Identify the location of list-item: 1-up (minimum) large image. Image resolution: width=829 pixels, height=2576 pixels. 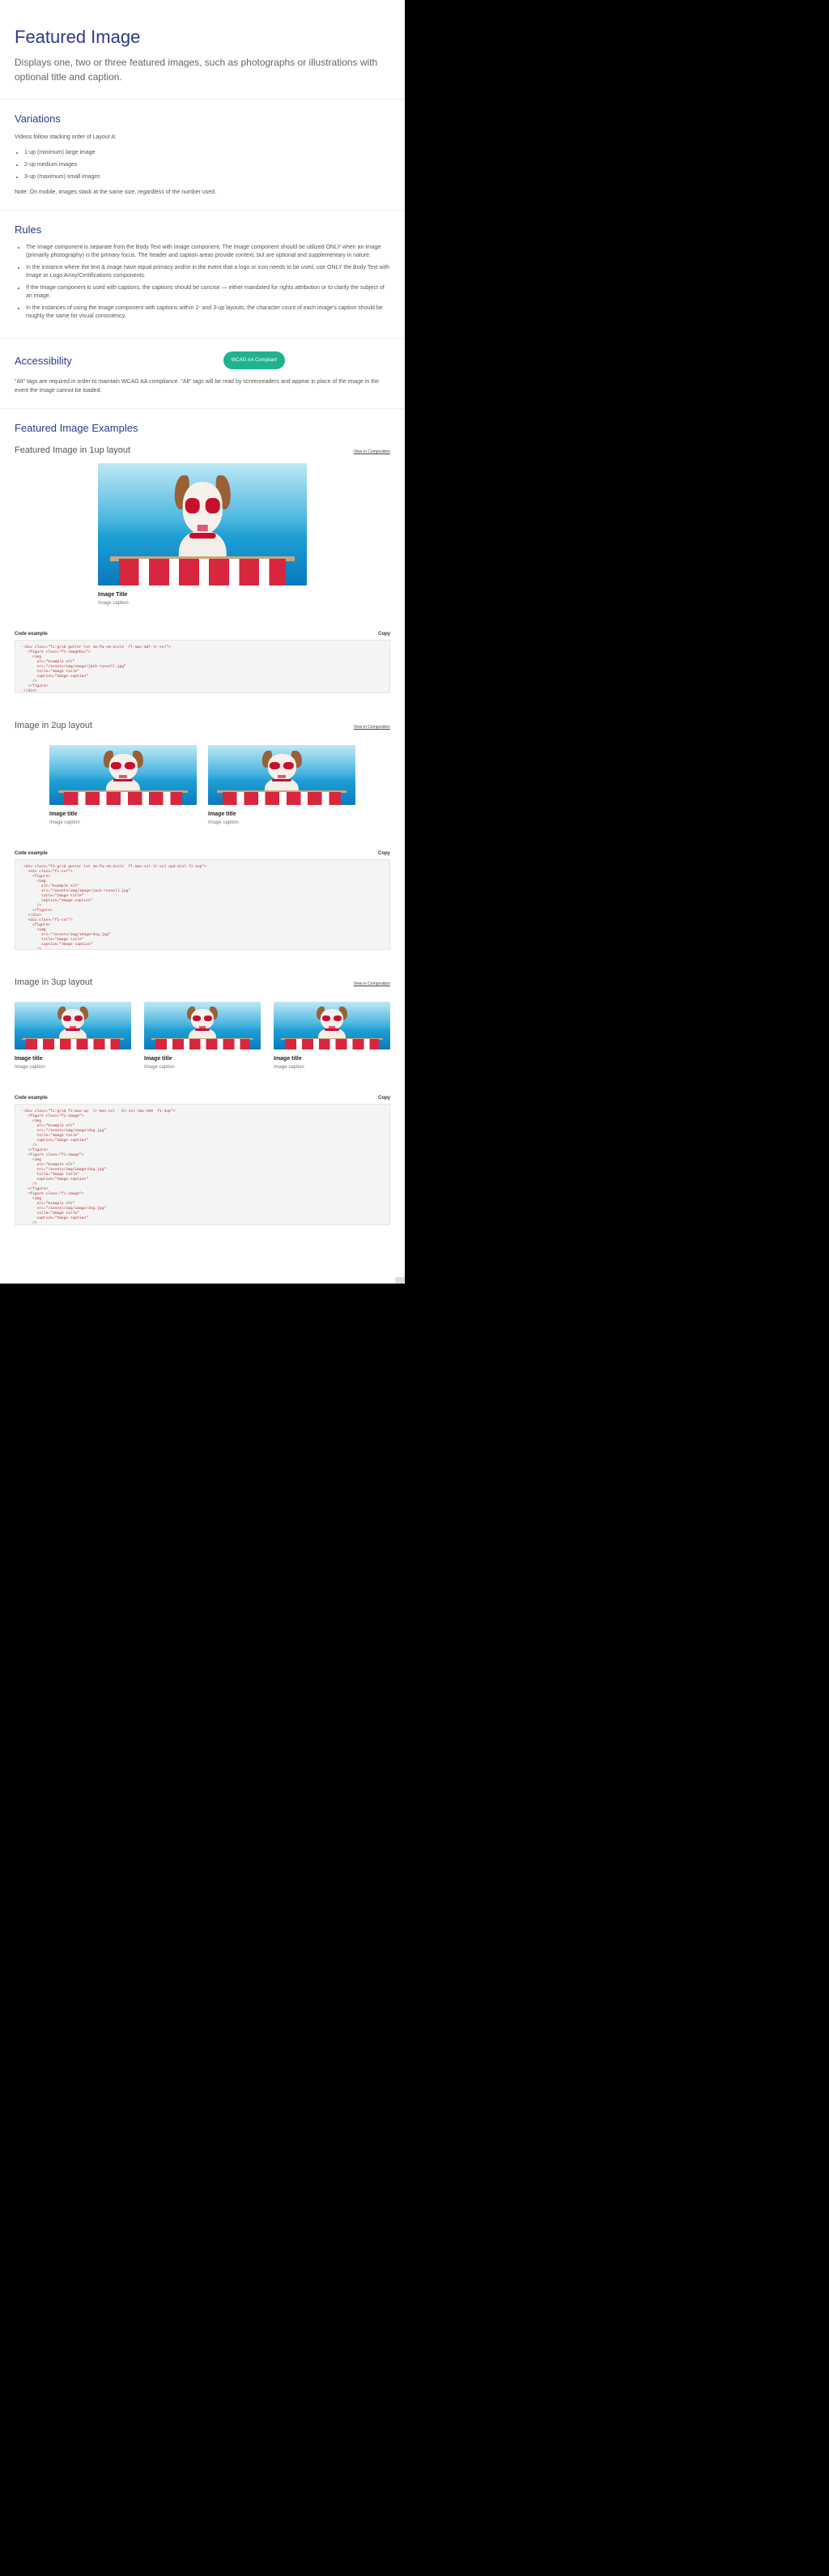
(207, 153).